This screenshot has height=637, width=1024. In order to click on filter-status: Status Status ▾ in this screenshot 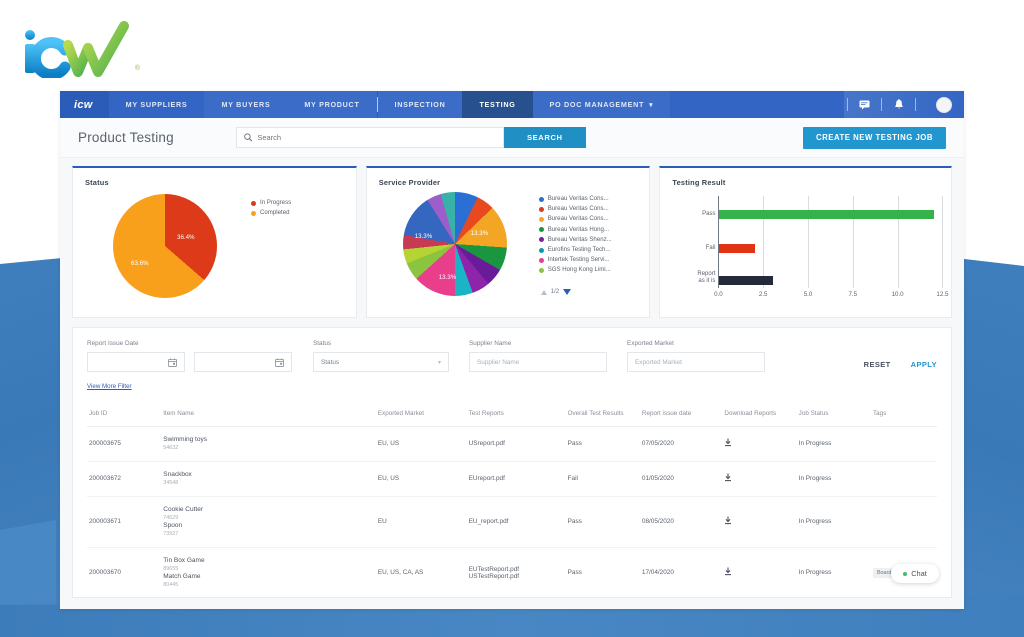, I will do `click(381, 356)`.